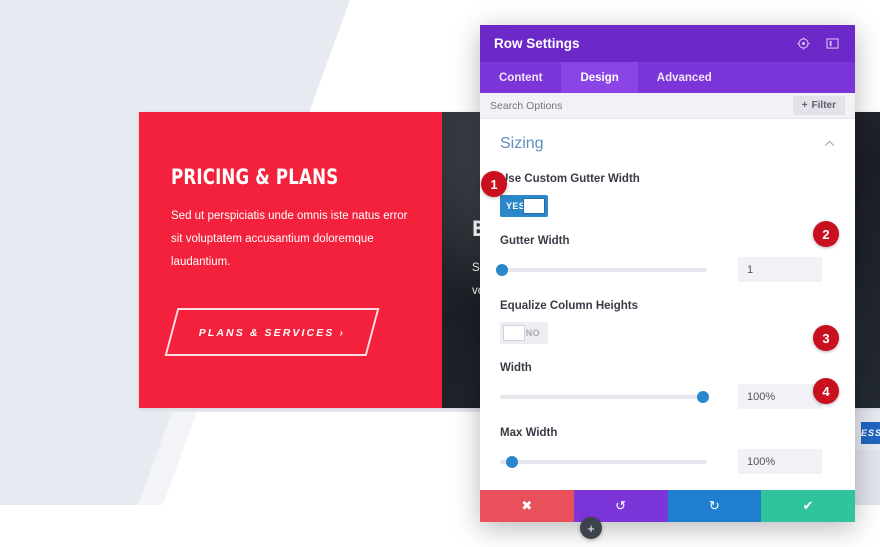  I want to click on field-gutter-width: Gutter Width 1, so click(665, 258).